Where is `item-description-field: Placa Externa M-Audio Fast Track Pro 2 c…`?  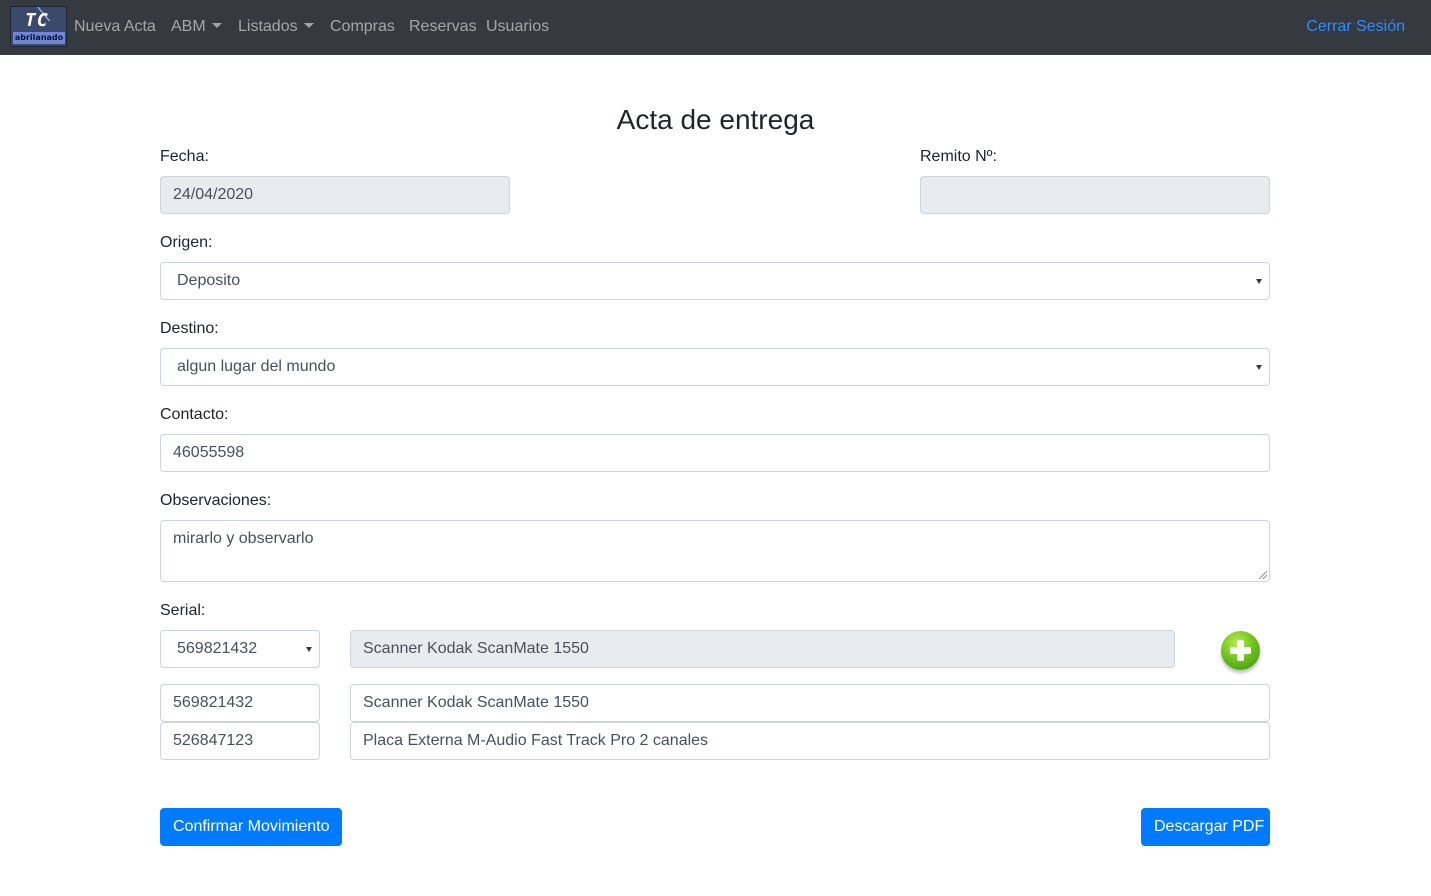
item-description-field: Placa Externa M-Audio Fast Track Pro 2 c… is located at coordinates (810, 741).